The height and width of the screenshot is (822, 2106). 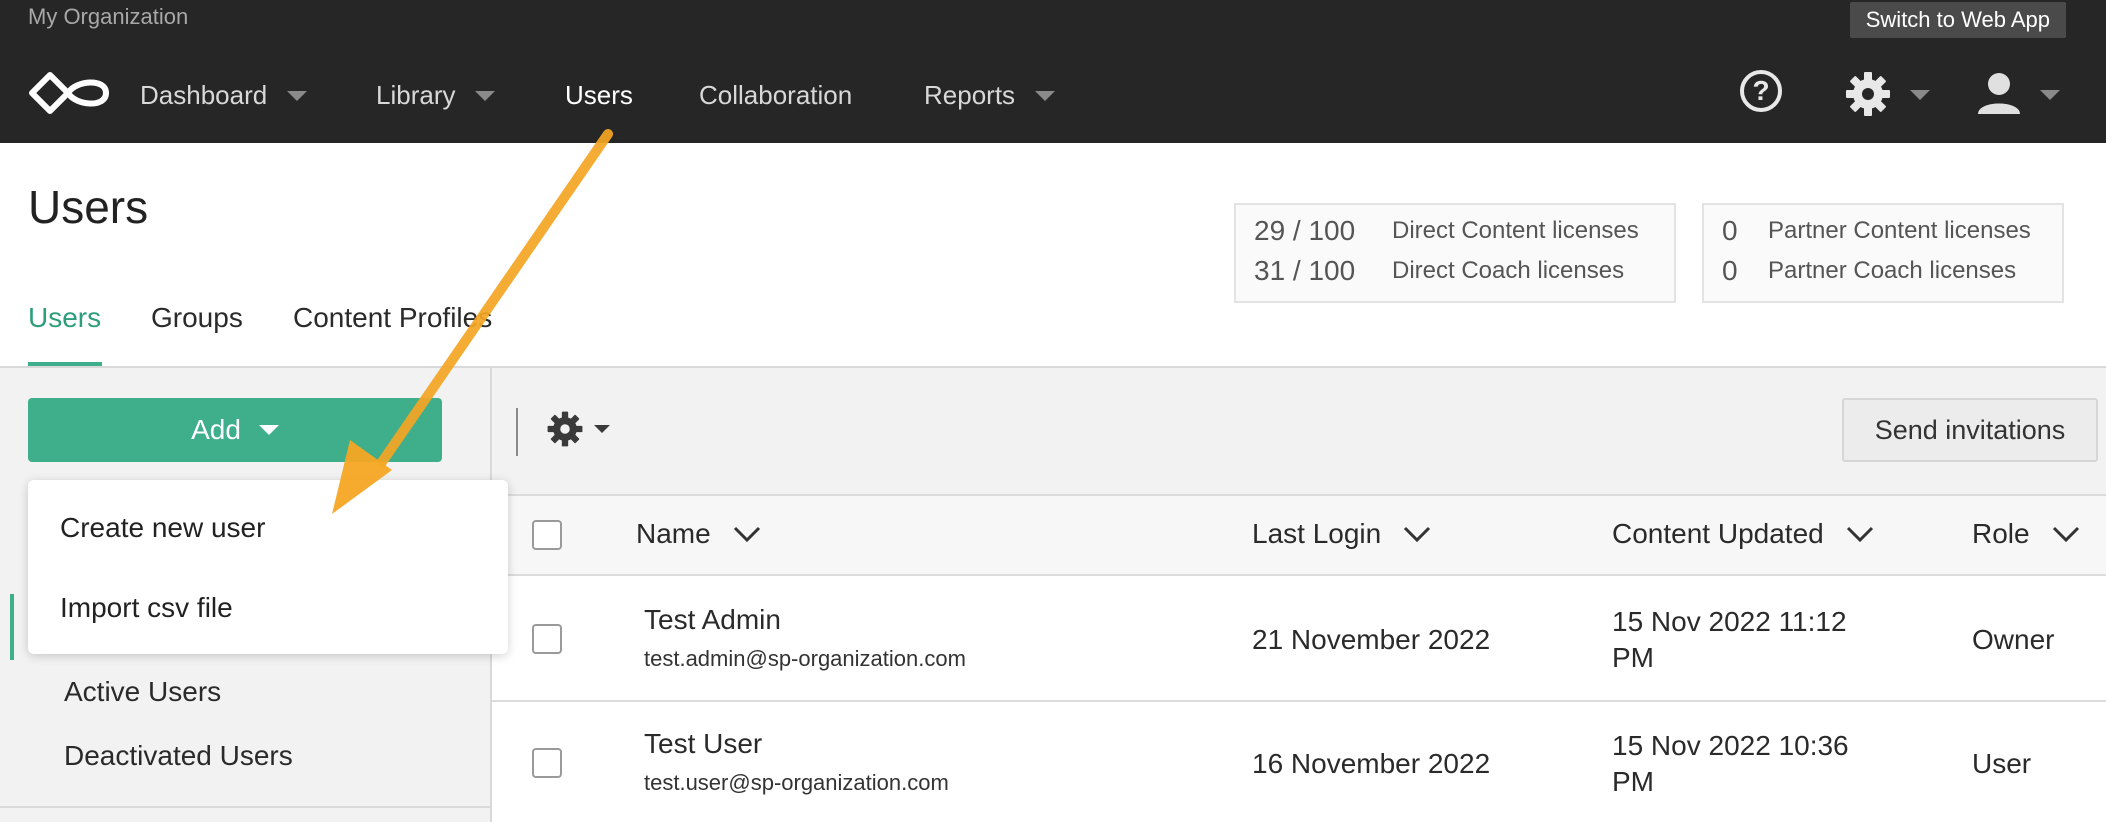 What do you see at coordinates (805, 658) in the screenshot?
I see `user-email: test.admin@sp-organization.com` at bounding box center [805, 658].